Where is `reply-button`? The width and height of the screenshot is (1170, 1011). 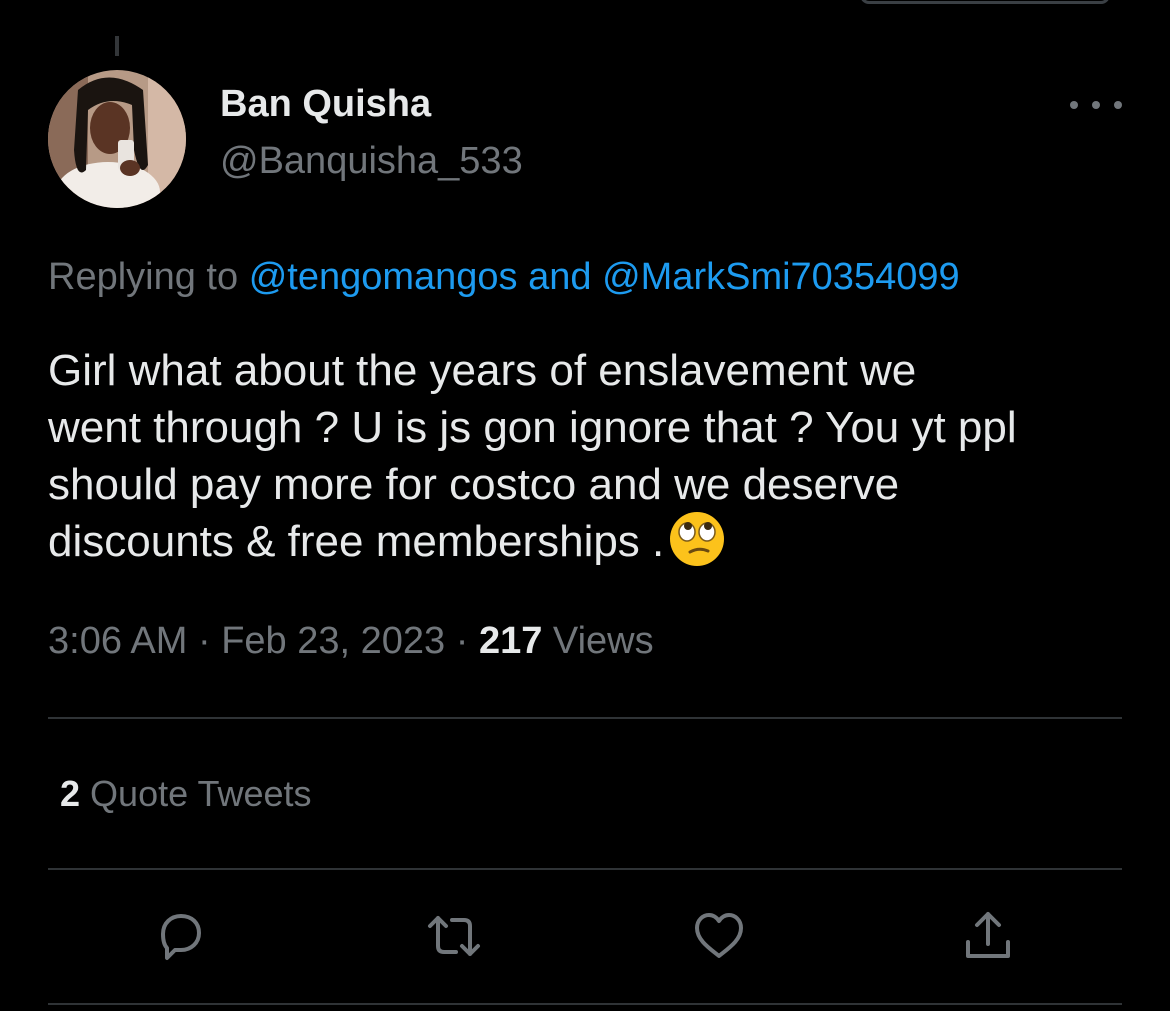 reply-button is located at coordinates (181, 936).